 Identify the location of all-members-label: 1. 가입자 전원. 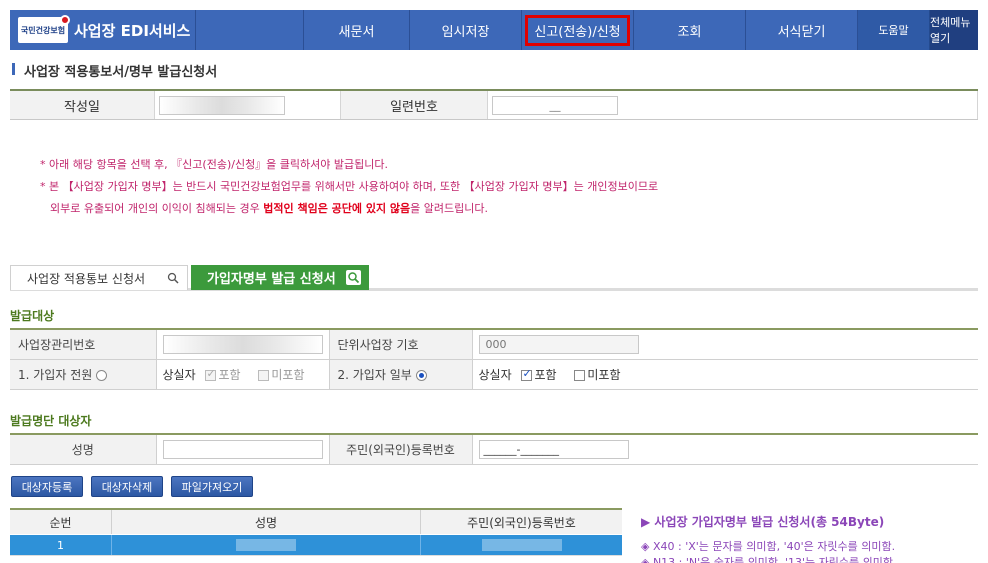
(55, 374).